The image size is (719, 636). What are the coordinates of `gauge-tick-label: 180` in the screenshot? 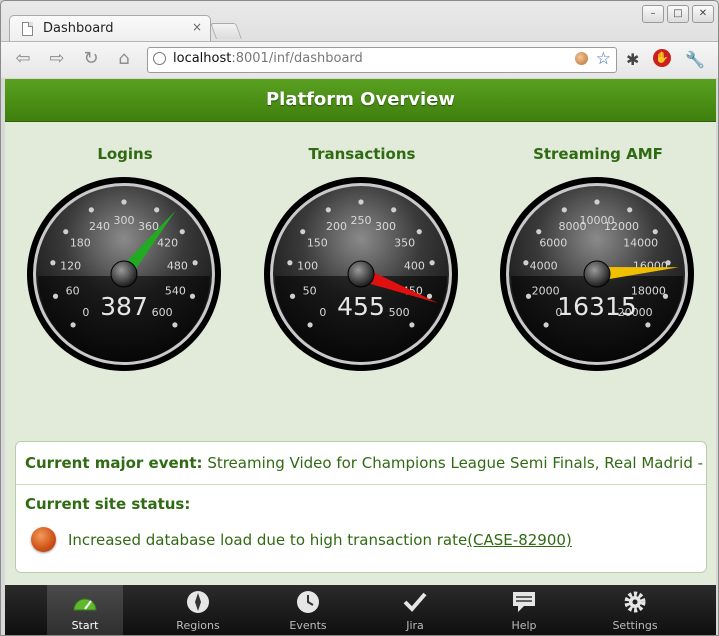 It's located at (80, 242).